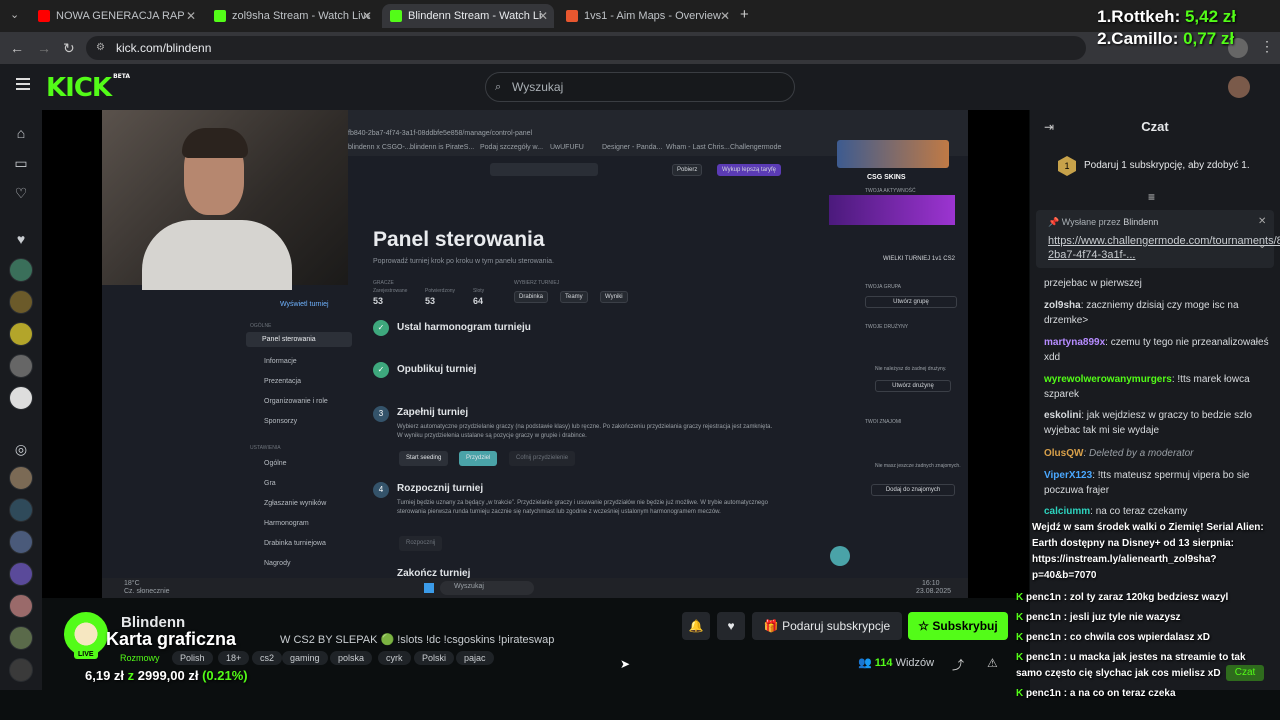  What do you see at coordinates (381, 370) in the screenshot?
I see `step-check-icon: ✓` at bounding box center [381, 370].